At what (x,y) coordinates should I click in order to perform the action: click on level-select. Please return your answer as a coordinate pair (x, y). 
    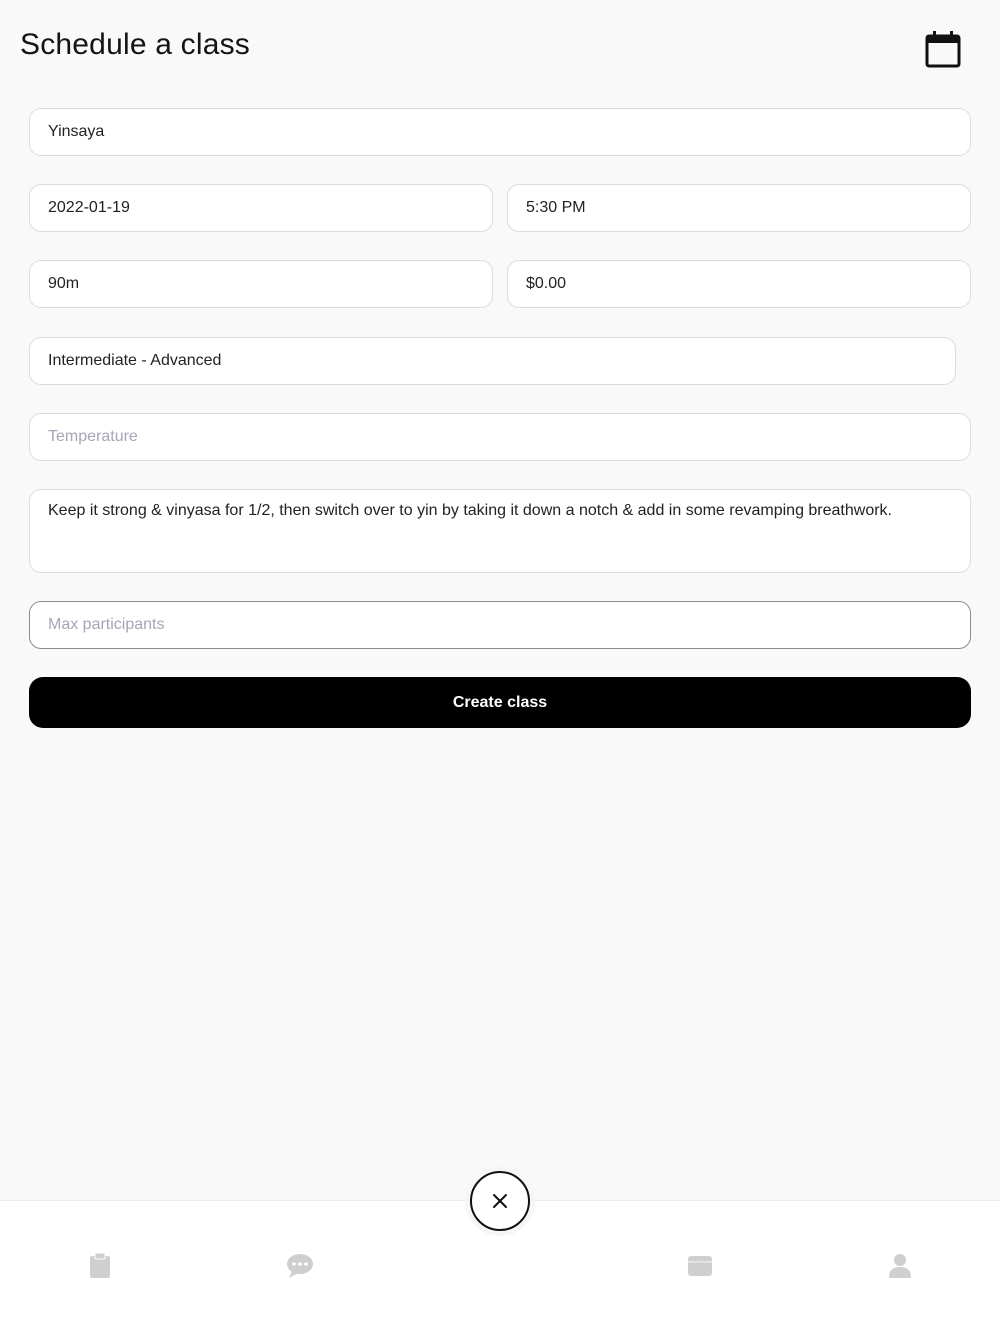
    Looking at the image, I should click on (492, 361).